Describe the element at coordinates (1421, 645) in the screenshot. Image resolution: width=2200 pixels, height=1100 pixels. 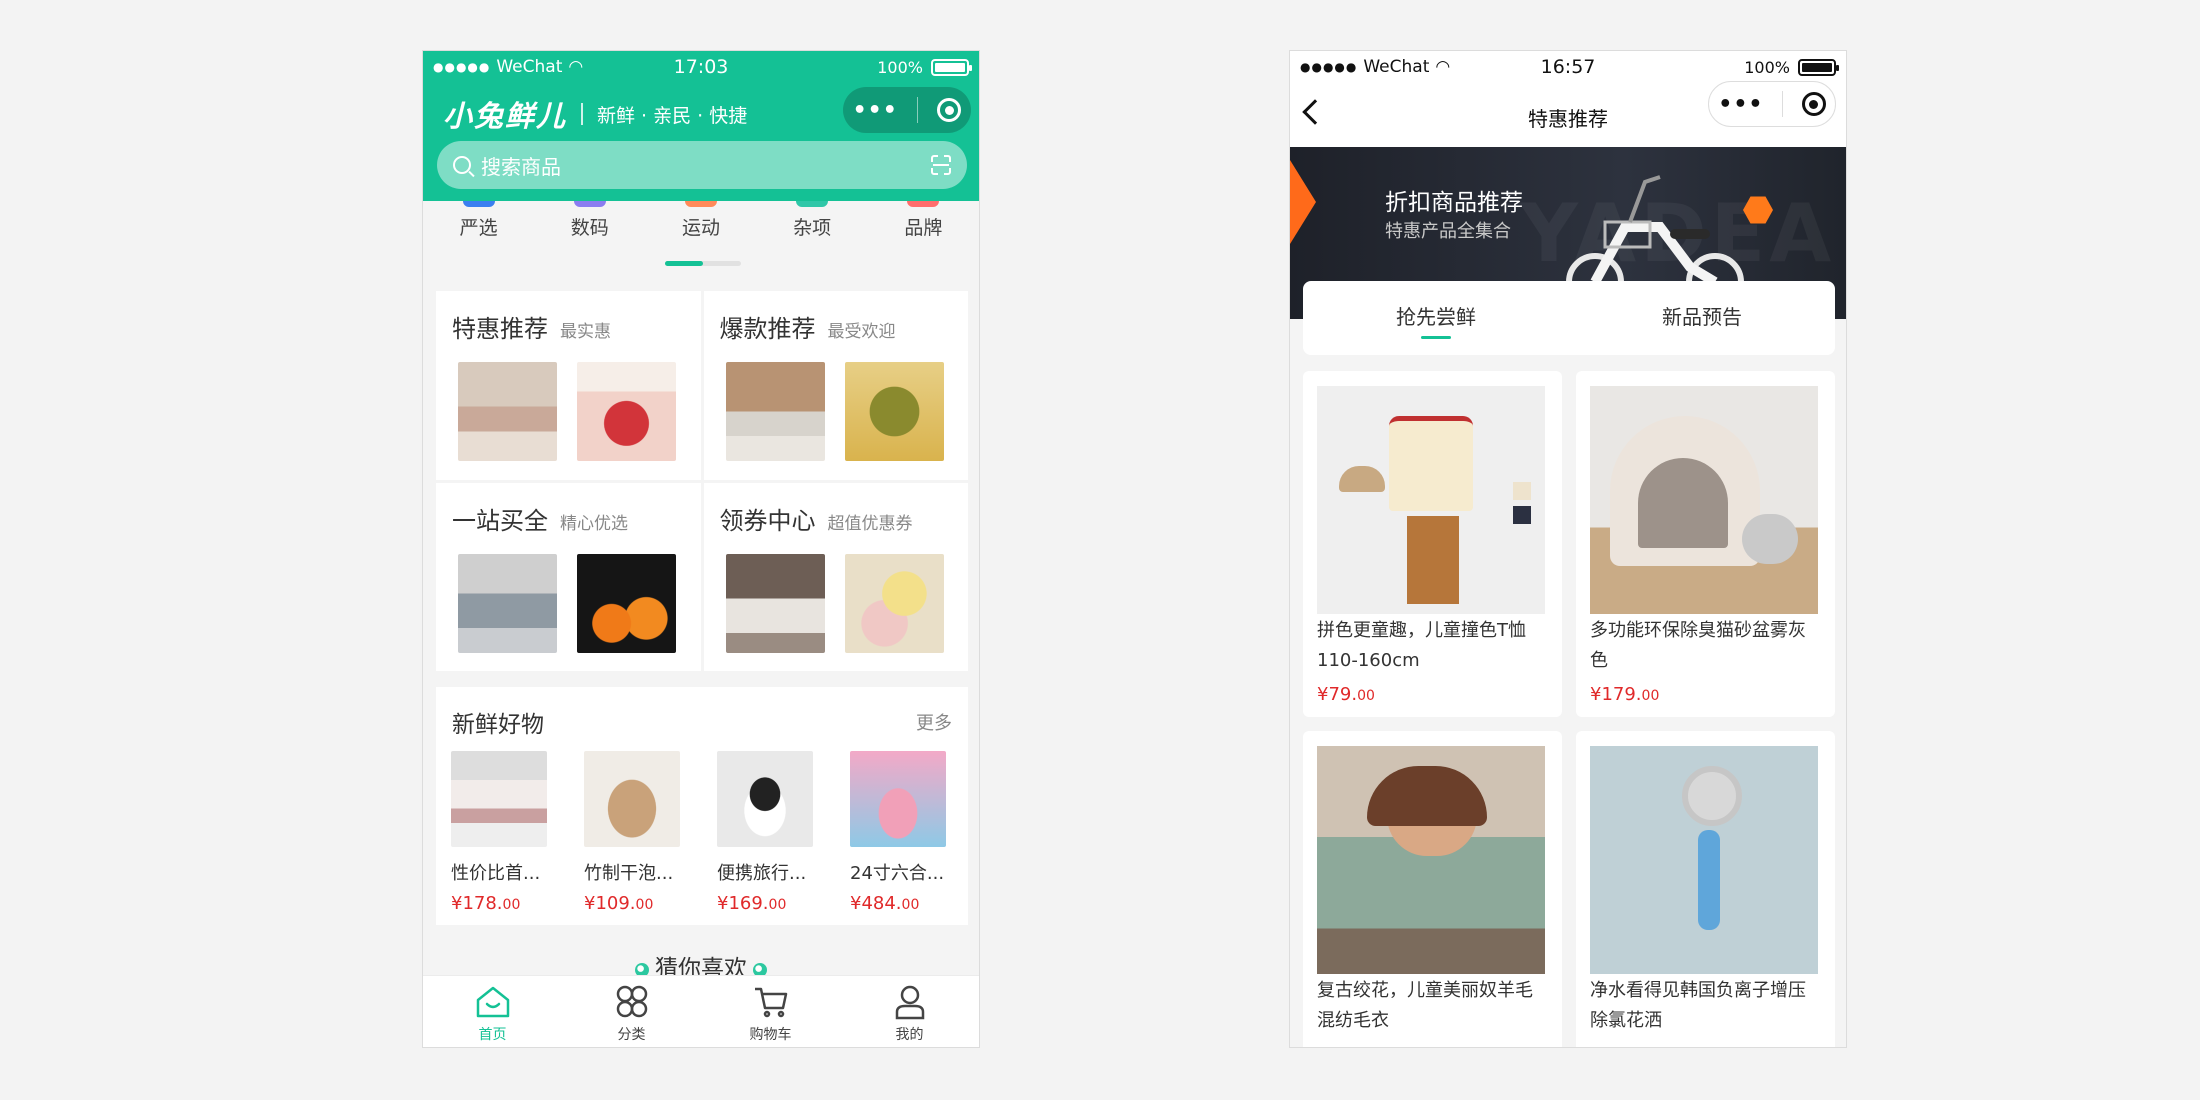
I see `product-name: 拼色更童趣，儿童撞色T恤110-160cm` at that location.